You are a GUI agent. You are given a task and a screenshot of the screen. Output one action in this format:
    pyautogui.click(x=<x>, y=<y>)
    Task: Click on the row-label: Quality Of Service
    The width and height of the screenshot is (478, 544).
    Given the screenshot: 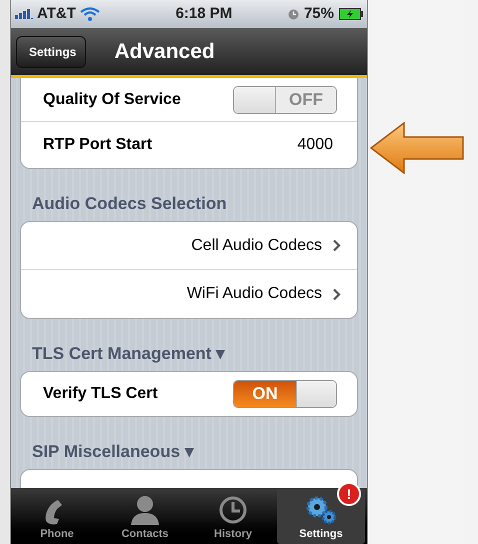 What is the action you would take?
    pyautogui.click(x=112, y=100)
    